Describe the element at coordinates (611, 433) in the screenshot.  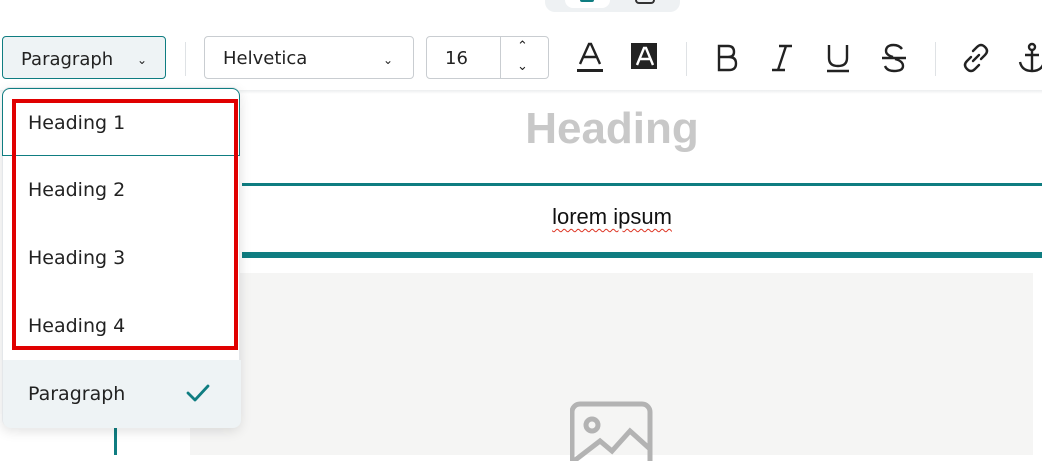
I see `image-placeholder-icon` at that location.